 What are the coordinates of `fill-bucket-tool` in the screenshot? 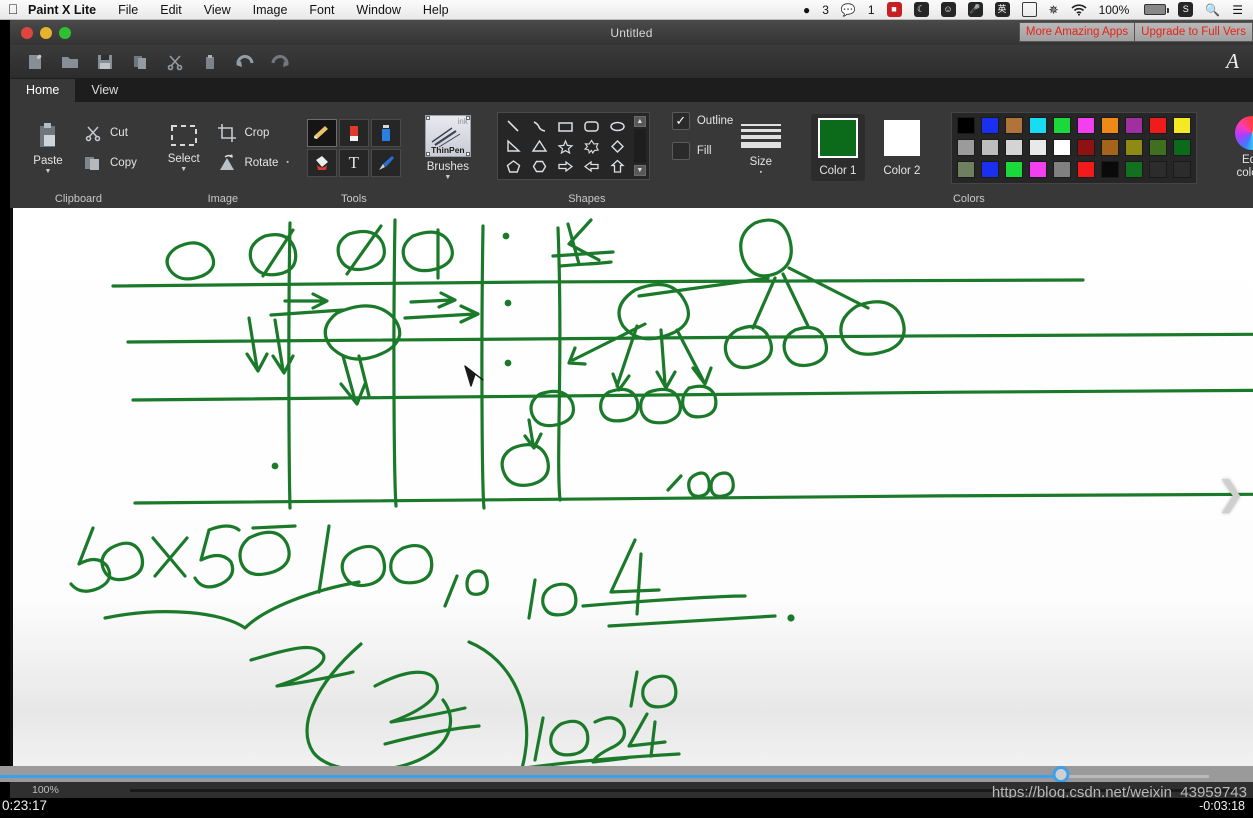 It's located at (321, 162).